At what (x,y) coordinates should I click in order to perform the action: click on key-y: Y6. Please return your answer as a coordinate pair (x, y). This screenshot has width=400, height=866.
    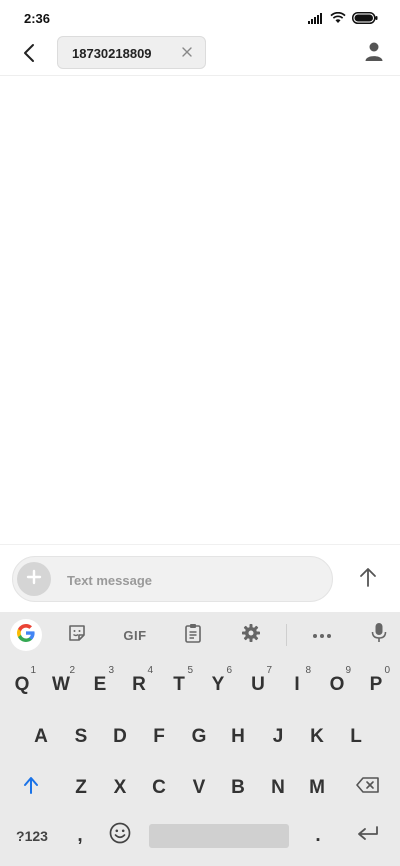
    Looking at the image, I should click on (218, 685).